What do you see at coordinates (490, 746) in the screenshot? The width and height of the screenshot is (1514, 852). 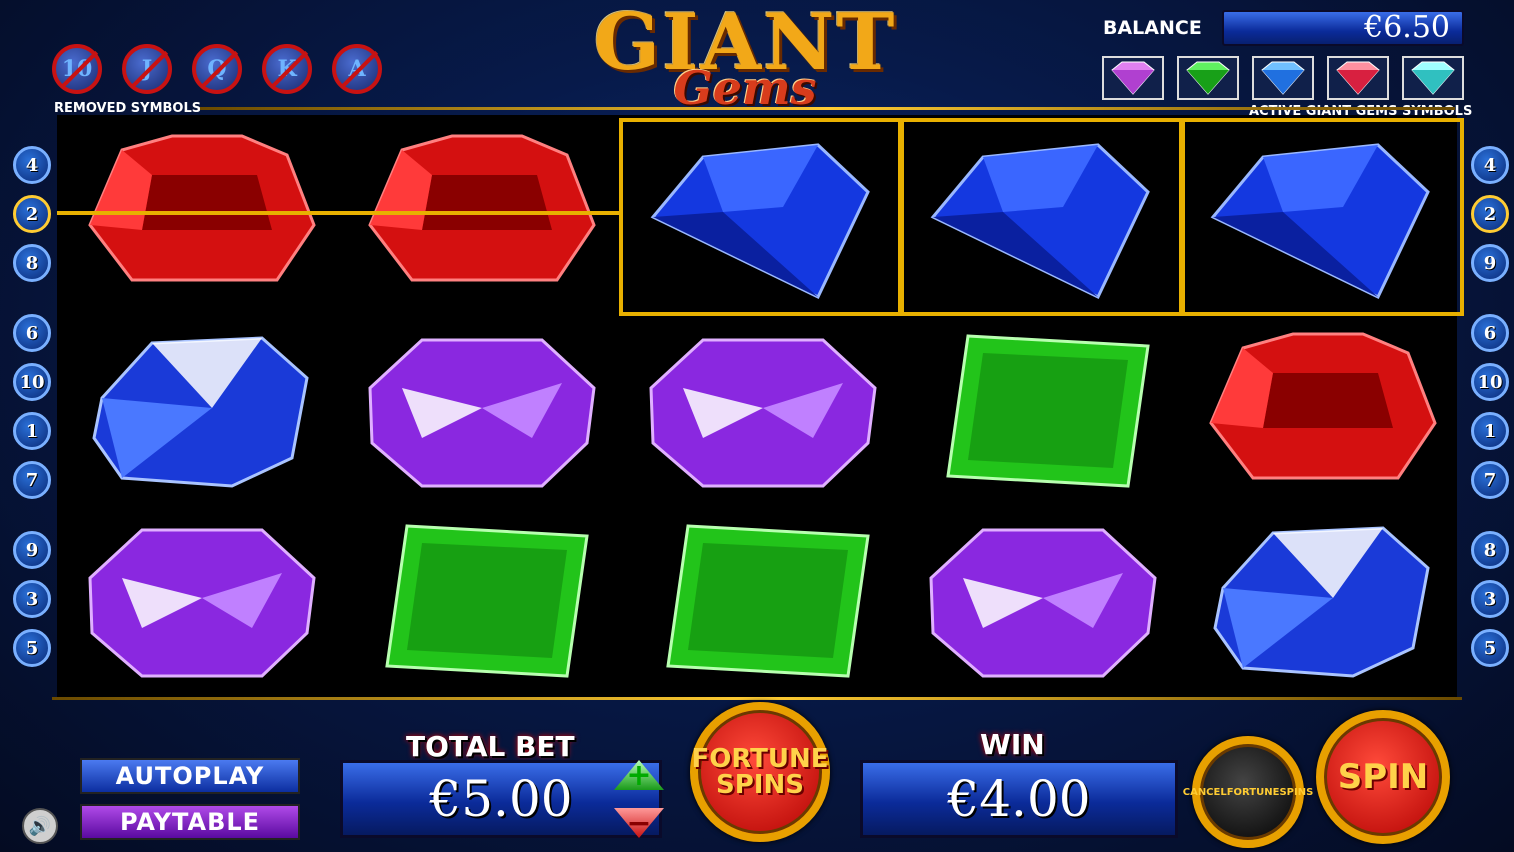 I see `total-bet-label: TOTAL BET` at bounding box center [490, 746].